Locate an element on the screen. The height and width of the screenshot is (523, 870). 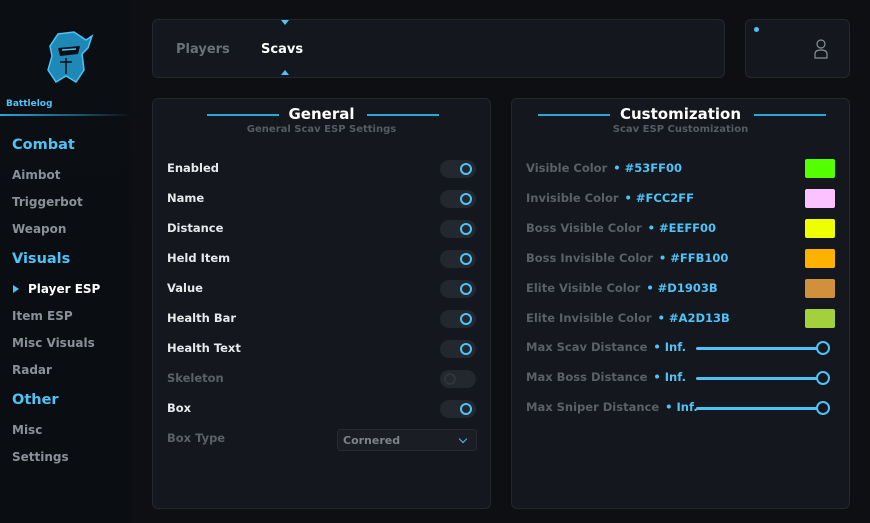
boss-visible-color-label: Boss Visible Color • #EEFF00 is located at coordinates (621, 228).